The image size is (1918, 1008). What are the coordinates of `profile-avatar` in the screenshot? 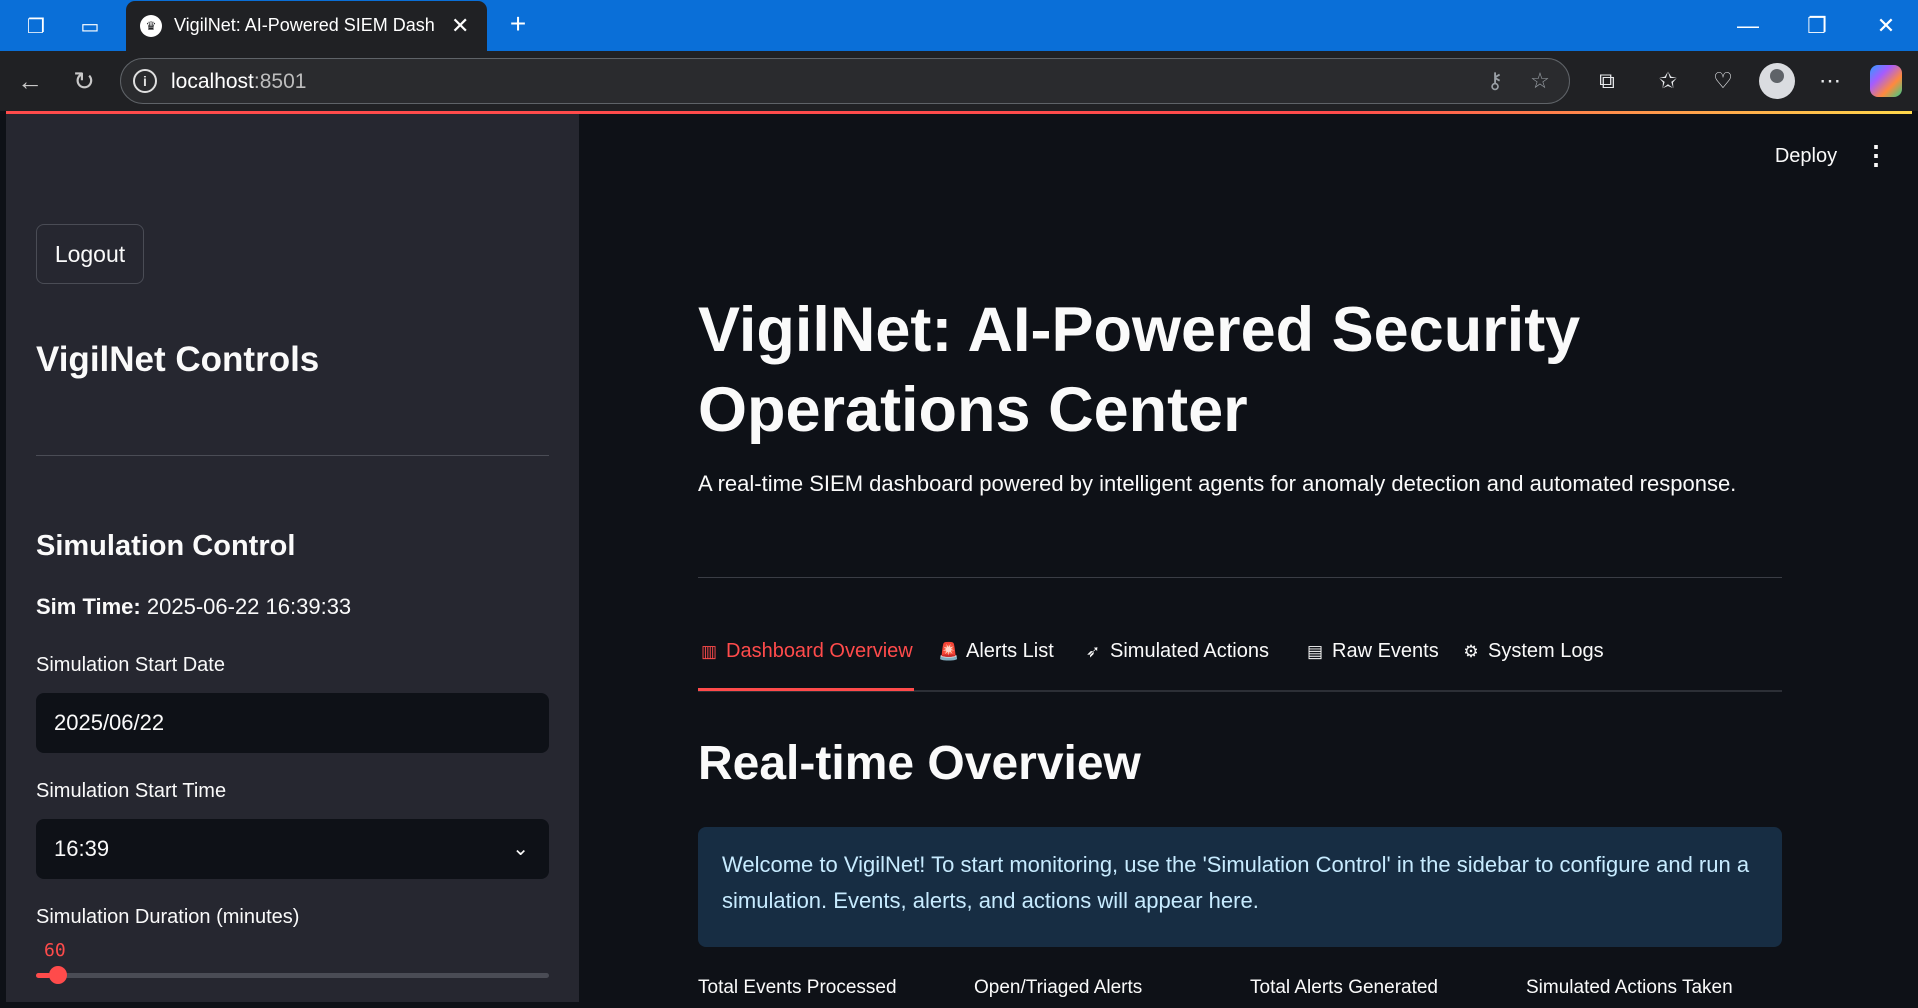 It's located at (1777, 81).